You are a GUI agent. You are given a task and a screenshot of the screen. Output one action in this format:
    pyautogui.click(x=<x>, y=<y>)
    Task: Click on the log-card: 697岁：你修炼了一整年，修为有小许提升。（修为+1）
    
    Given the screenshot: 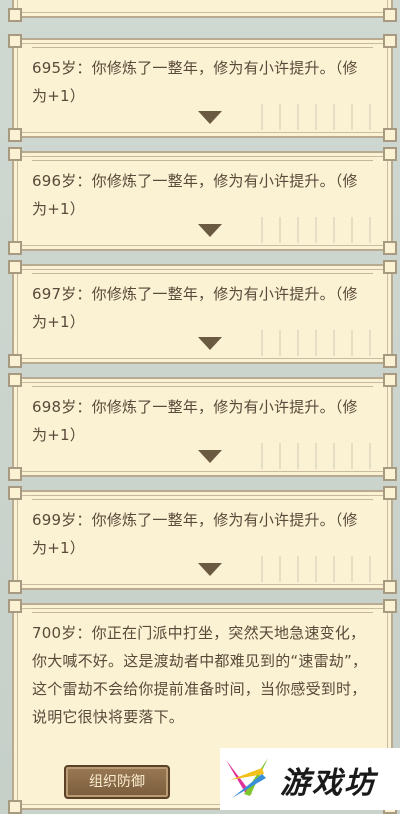 What is the action you would take?
    pyautogui.click(x=202, y=314)
    